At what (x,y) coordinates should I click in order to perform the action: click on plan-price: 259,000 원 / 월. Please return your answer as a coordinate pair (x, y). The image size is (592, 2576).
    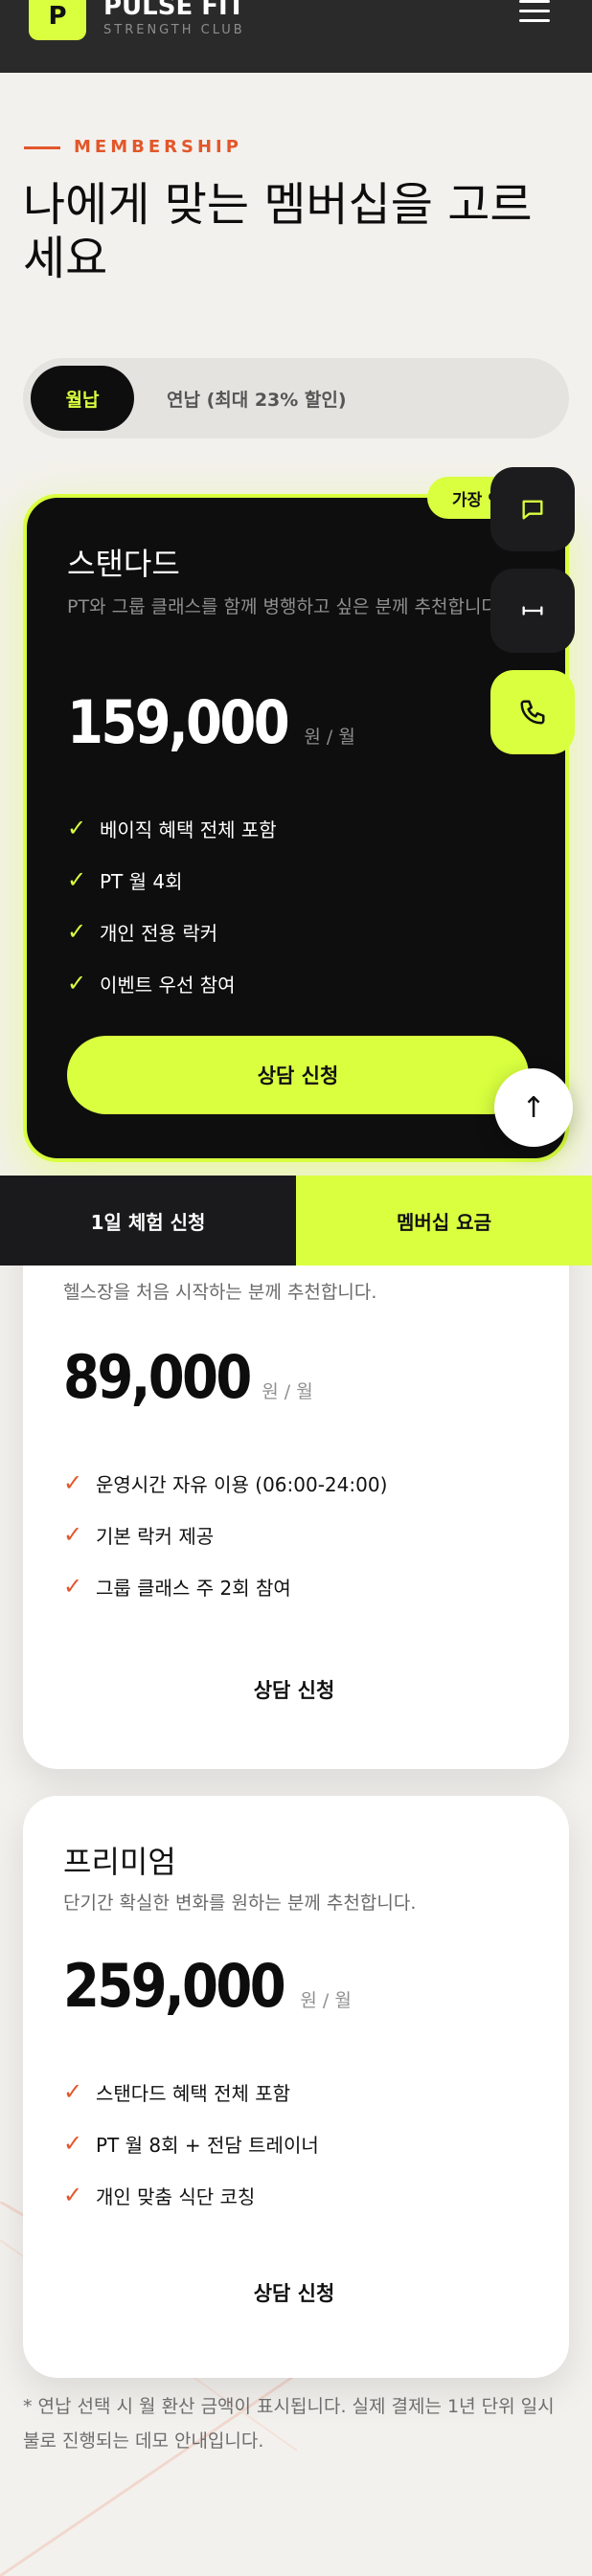
    Looking at the image, I should click on (207, 1986).